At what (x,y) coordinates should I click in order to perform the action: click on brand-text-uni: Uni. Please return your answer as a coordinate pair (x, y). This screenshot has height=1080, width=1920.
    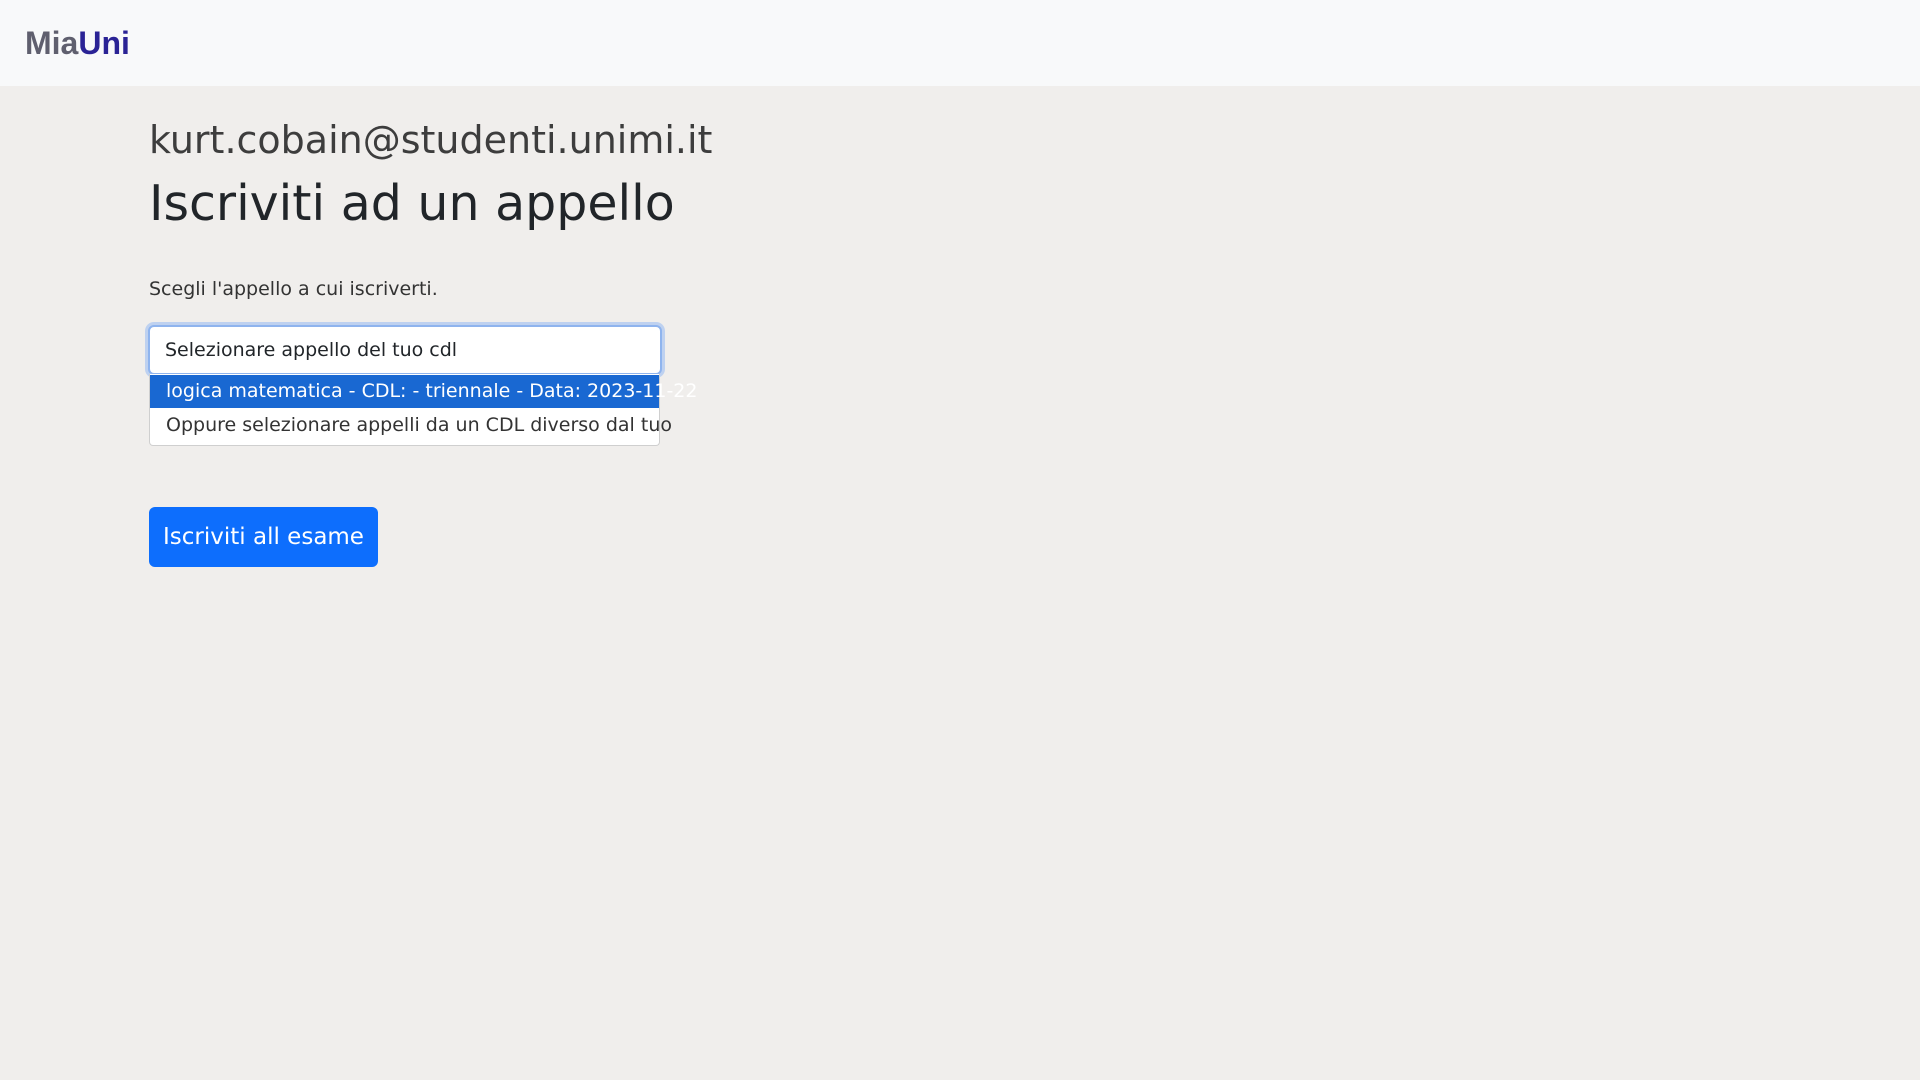
    Looking at the image, I should click on (104, 43).